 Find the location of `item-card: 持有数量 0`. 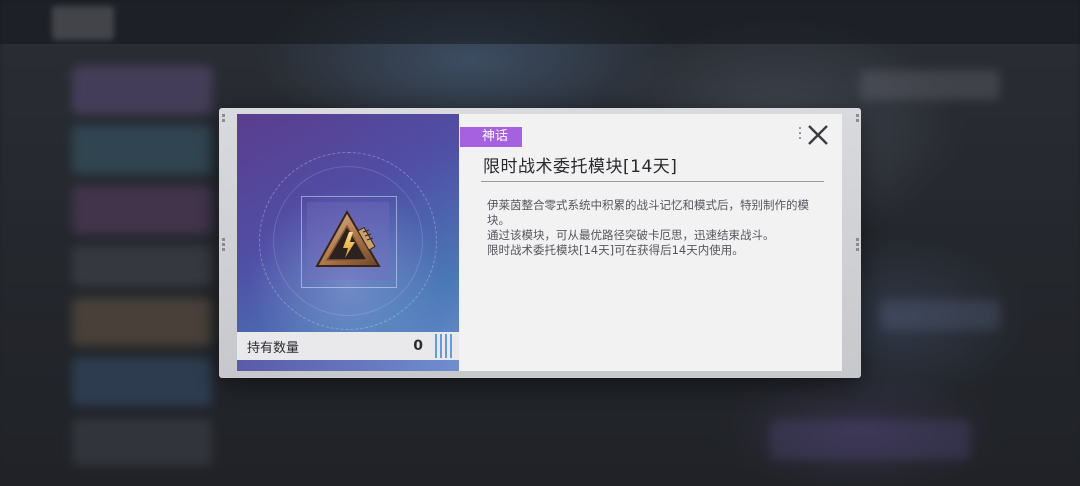

item-card: 持有数量 0 is located at coordinates (348, 242).